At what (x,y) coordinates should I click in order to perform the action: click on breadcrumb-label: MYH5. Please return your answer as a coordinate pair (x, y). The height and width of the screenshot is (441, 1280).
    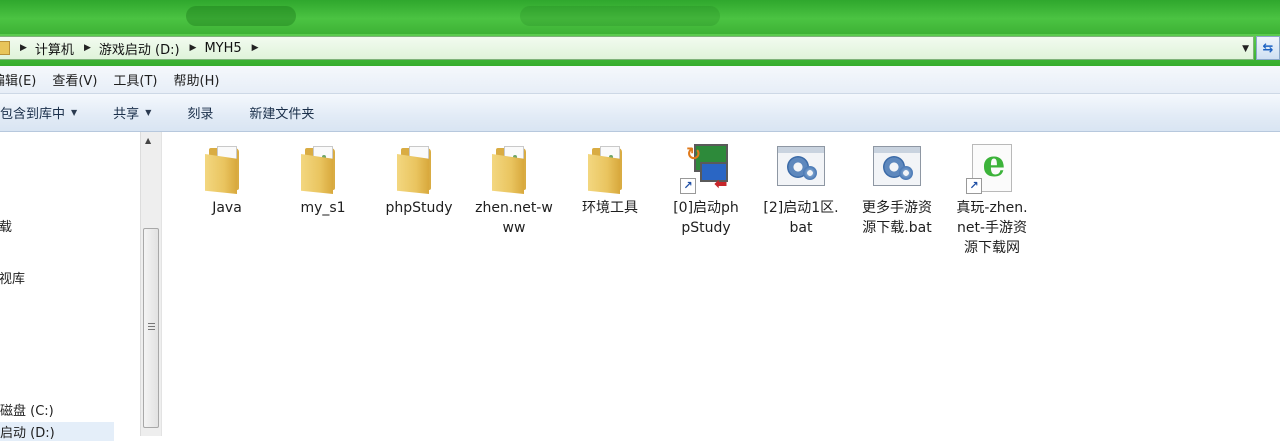
    Looking at the image, I should click on (223, 48).